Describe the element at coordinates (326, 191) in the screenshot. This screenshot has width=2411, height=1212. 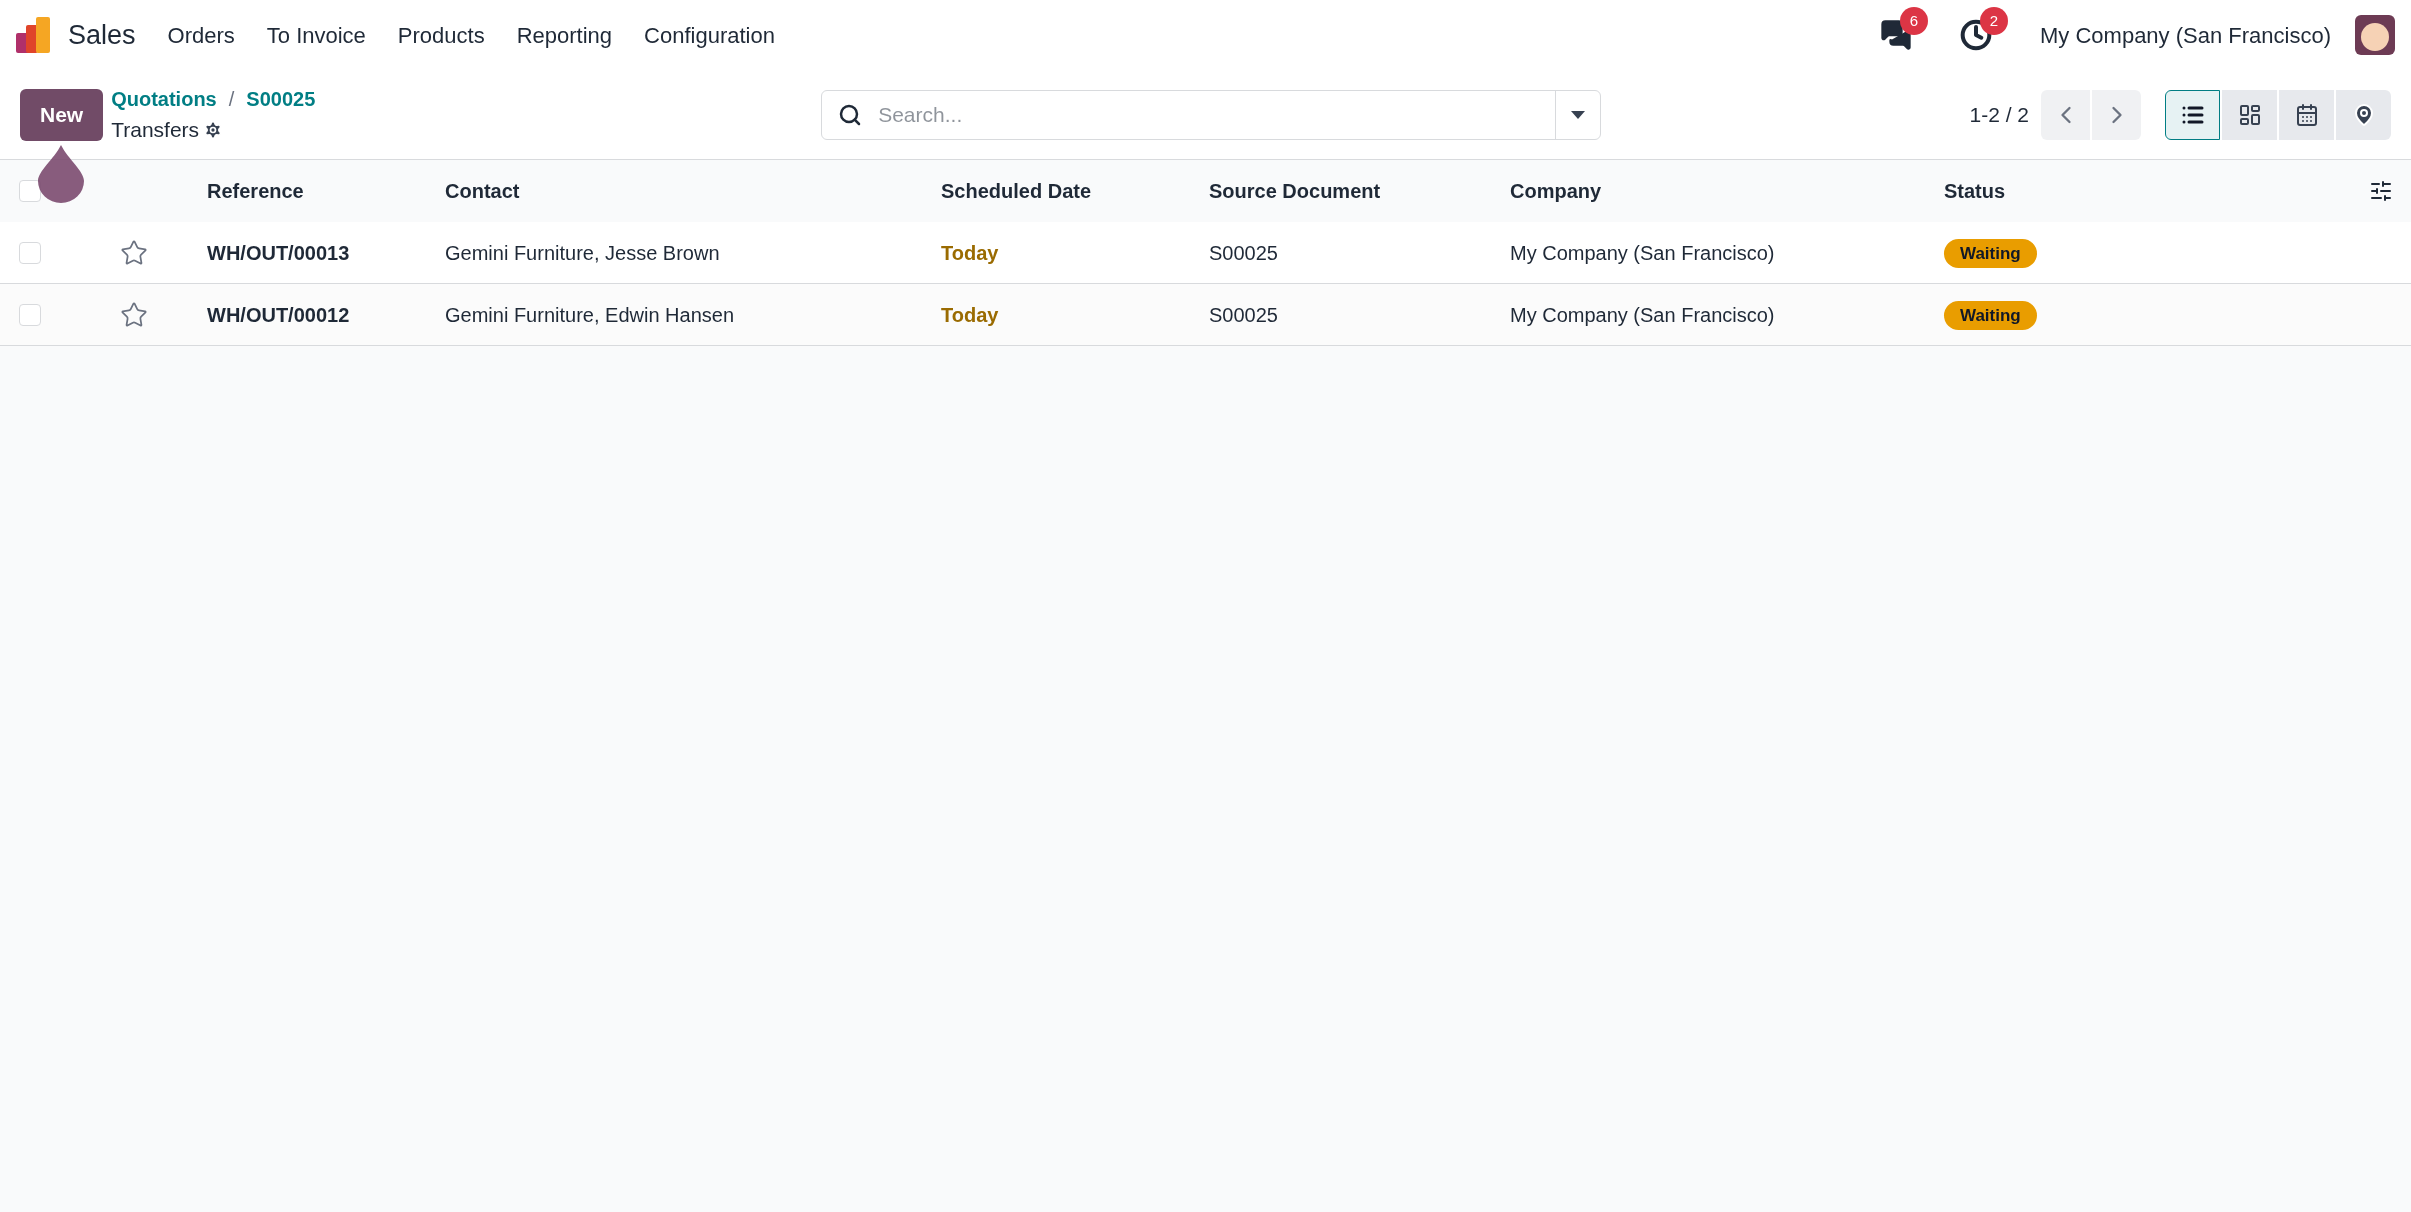
I see `column-header: Reference` at that location.